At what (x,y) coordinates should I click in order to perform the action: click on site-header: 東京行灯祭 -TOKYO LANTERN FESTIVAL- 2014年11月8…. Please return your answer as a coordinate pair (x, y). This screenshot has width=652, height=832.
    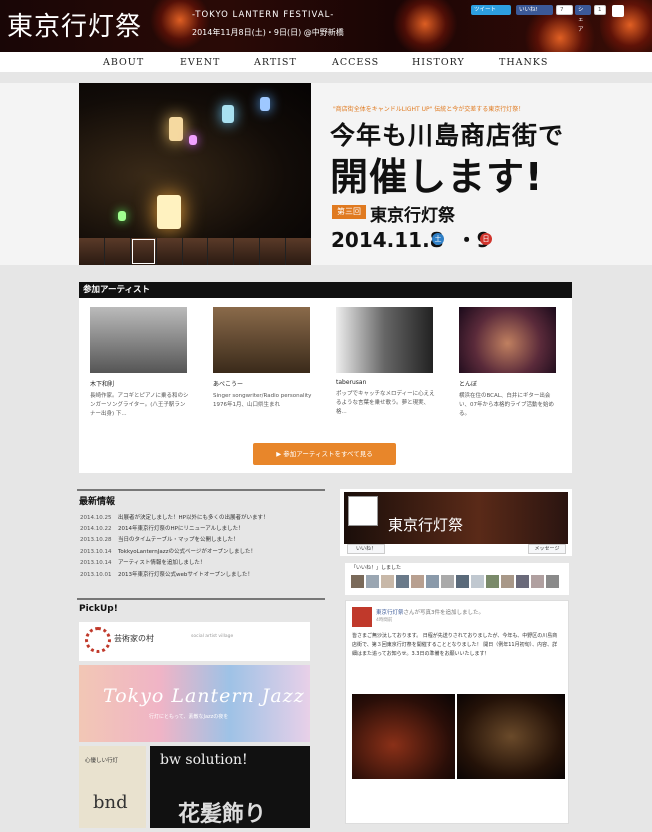
    Looking at the image, I should click on (326, 26).